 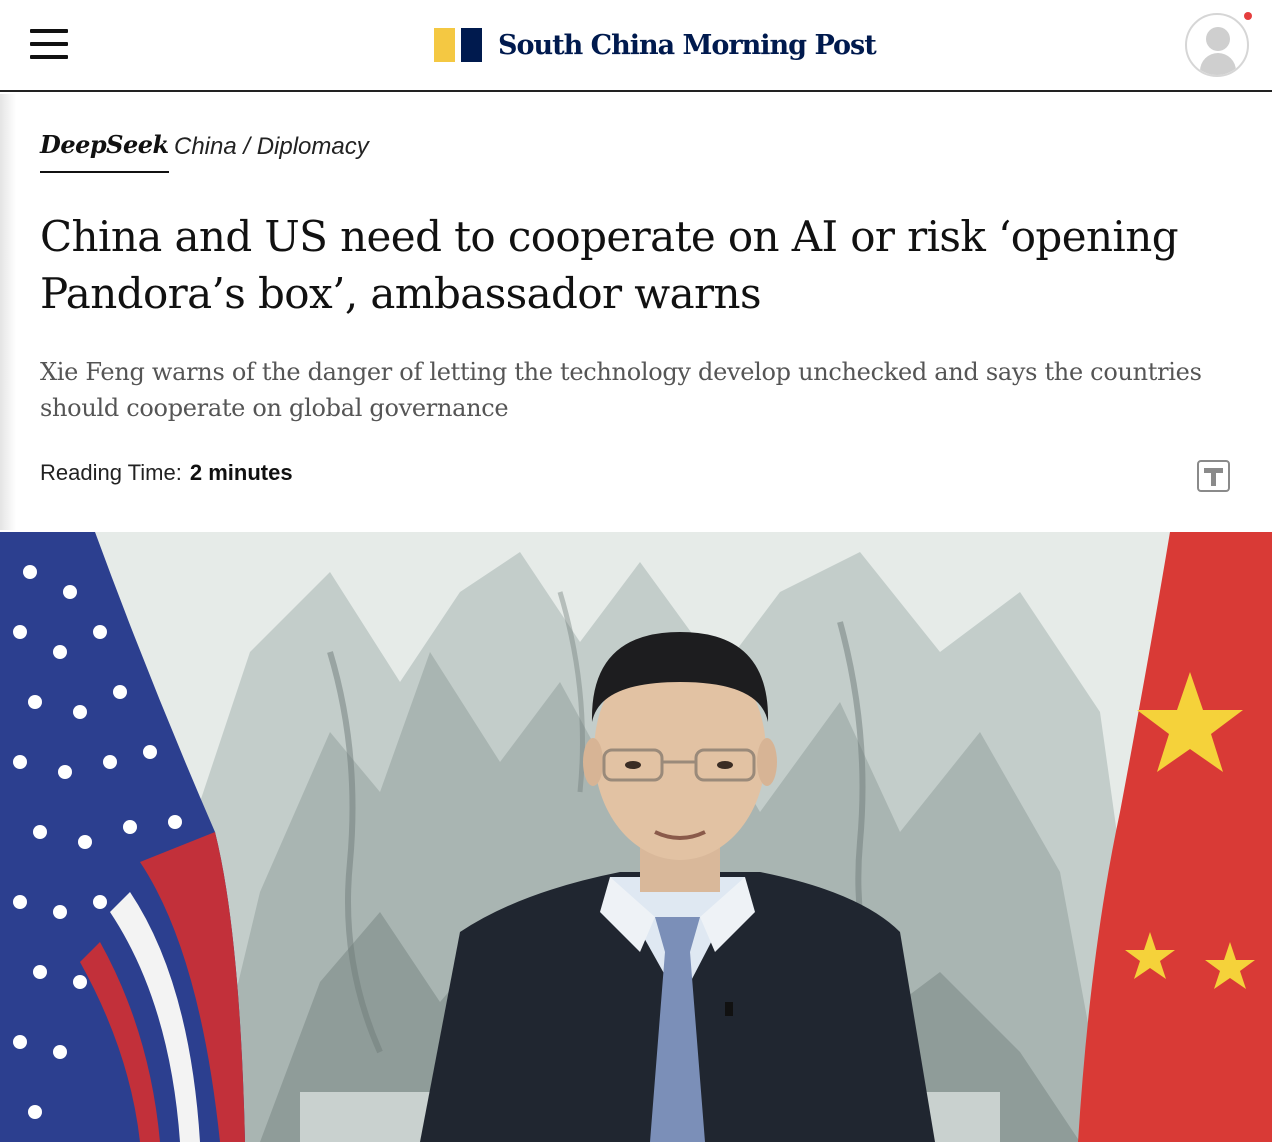 I want to click on reading-time: Reading Time: 2 minutes, so click(x=166, y=473).